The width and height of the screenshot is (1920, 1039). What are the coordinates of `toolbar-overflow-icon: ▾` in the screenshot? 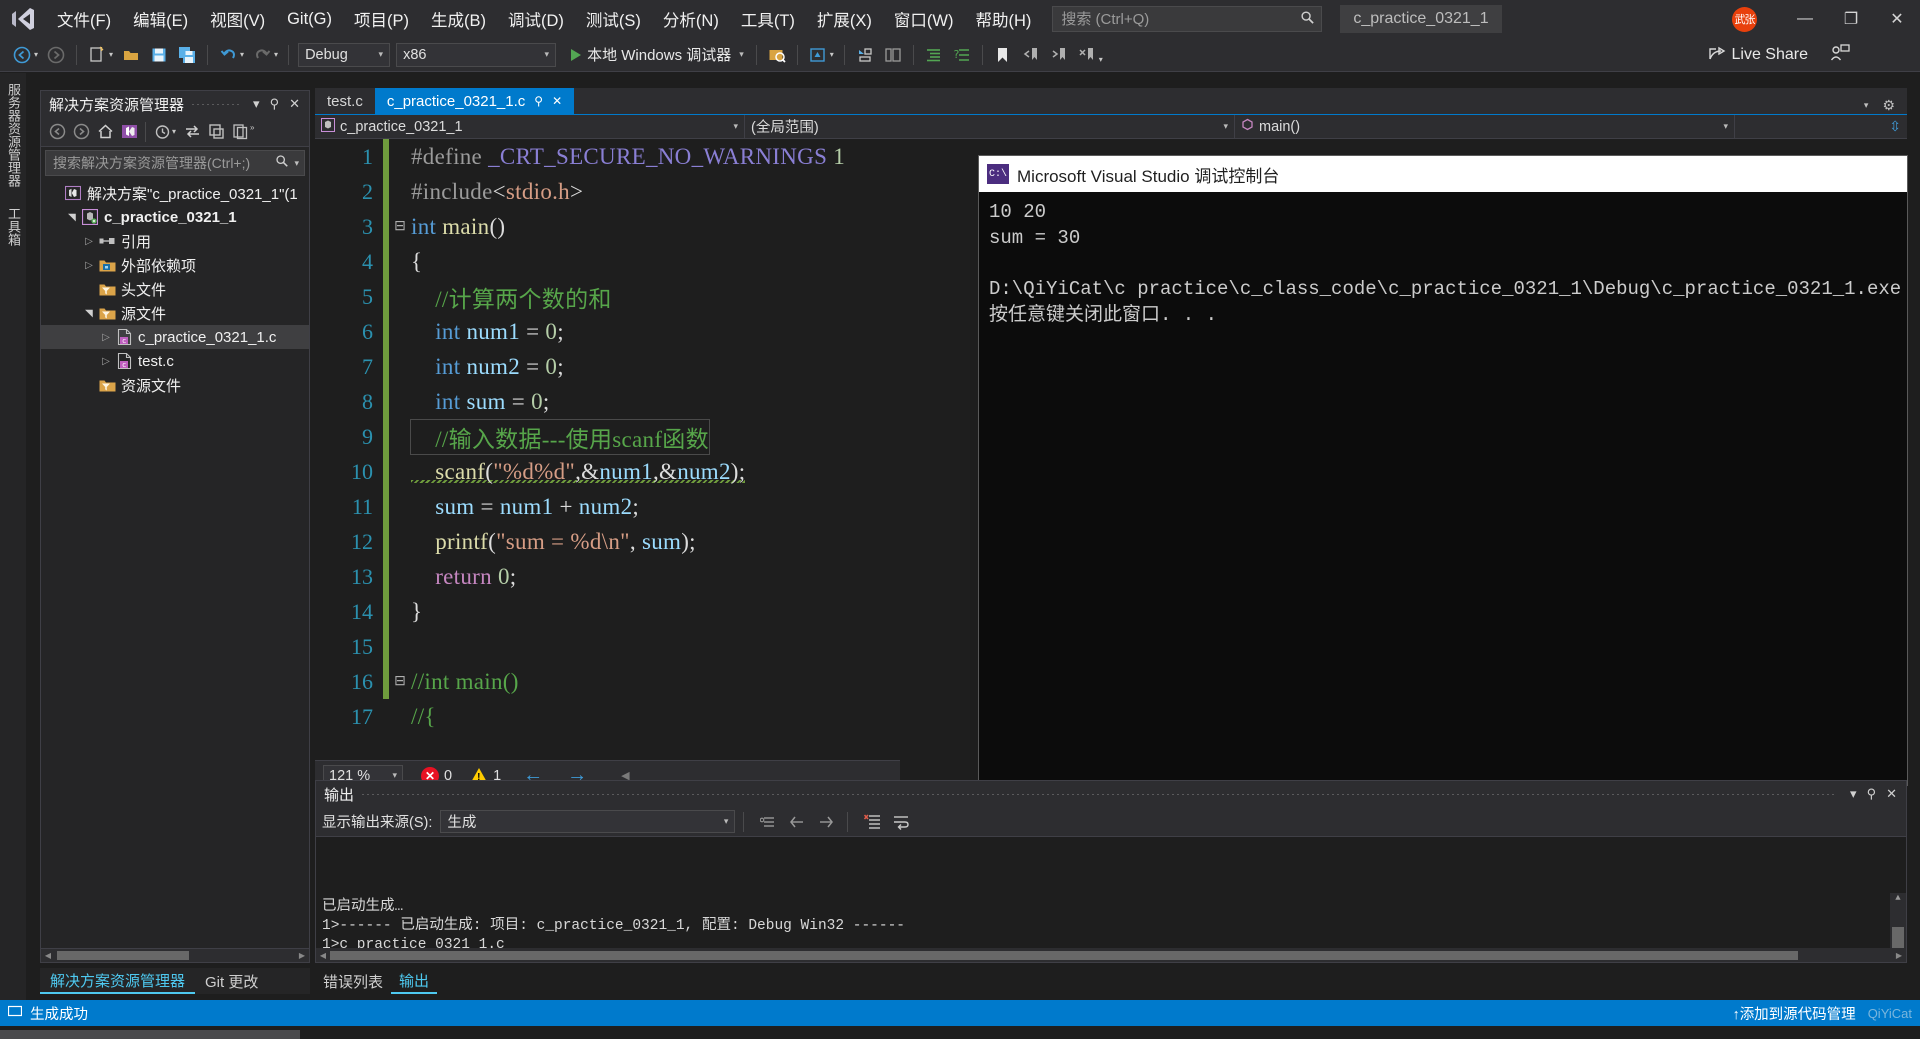 It's located at (1101, 59).